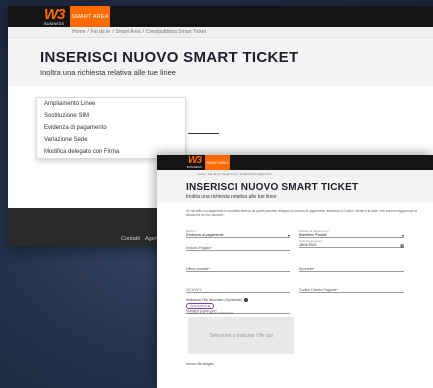 The width and height of the screenshot is (433, 388). What do you see at coordinates (130, 239) in the screenshot?
I see `footer-link-contatti: Contatti` at bounding box center [130, 239].